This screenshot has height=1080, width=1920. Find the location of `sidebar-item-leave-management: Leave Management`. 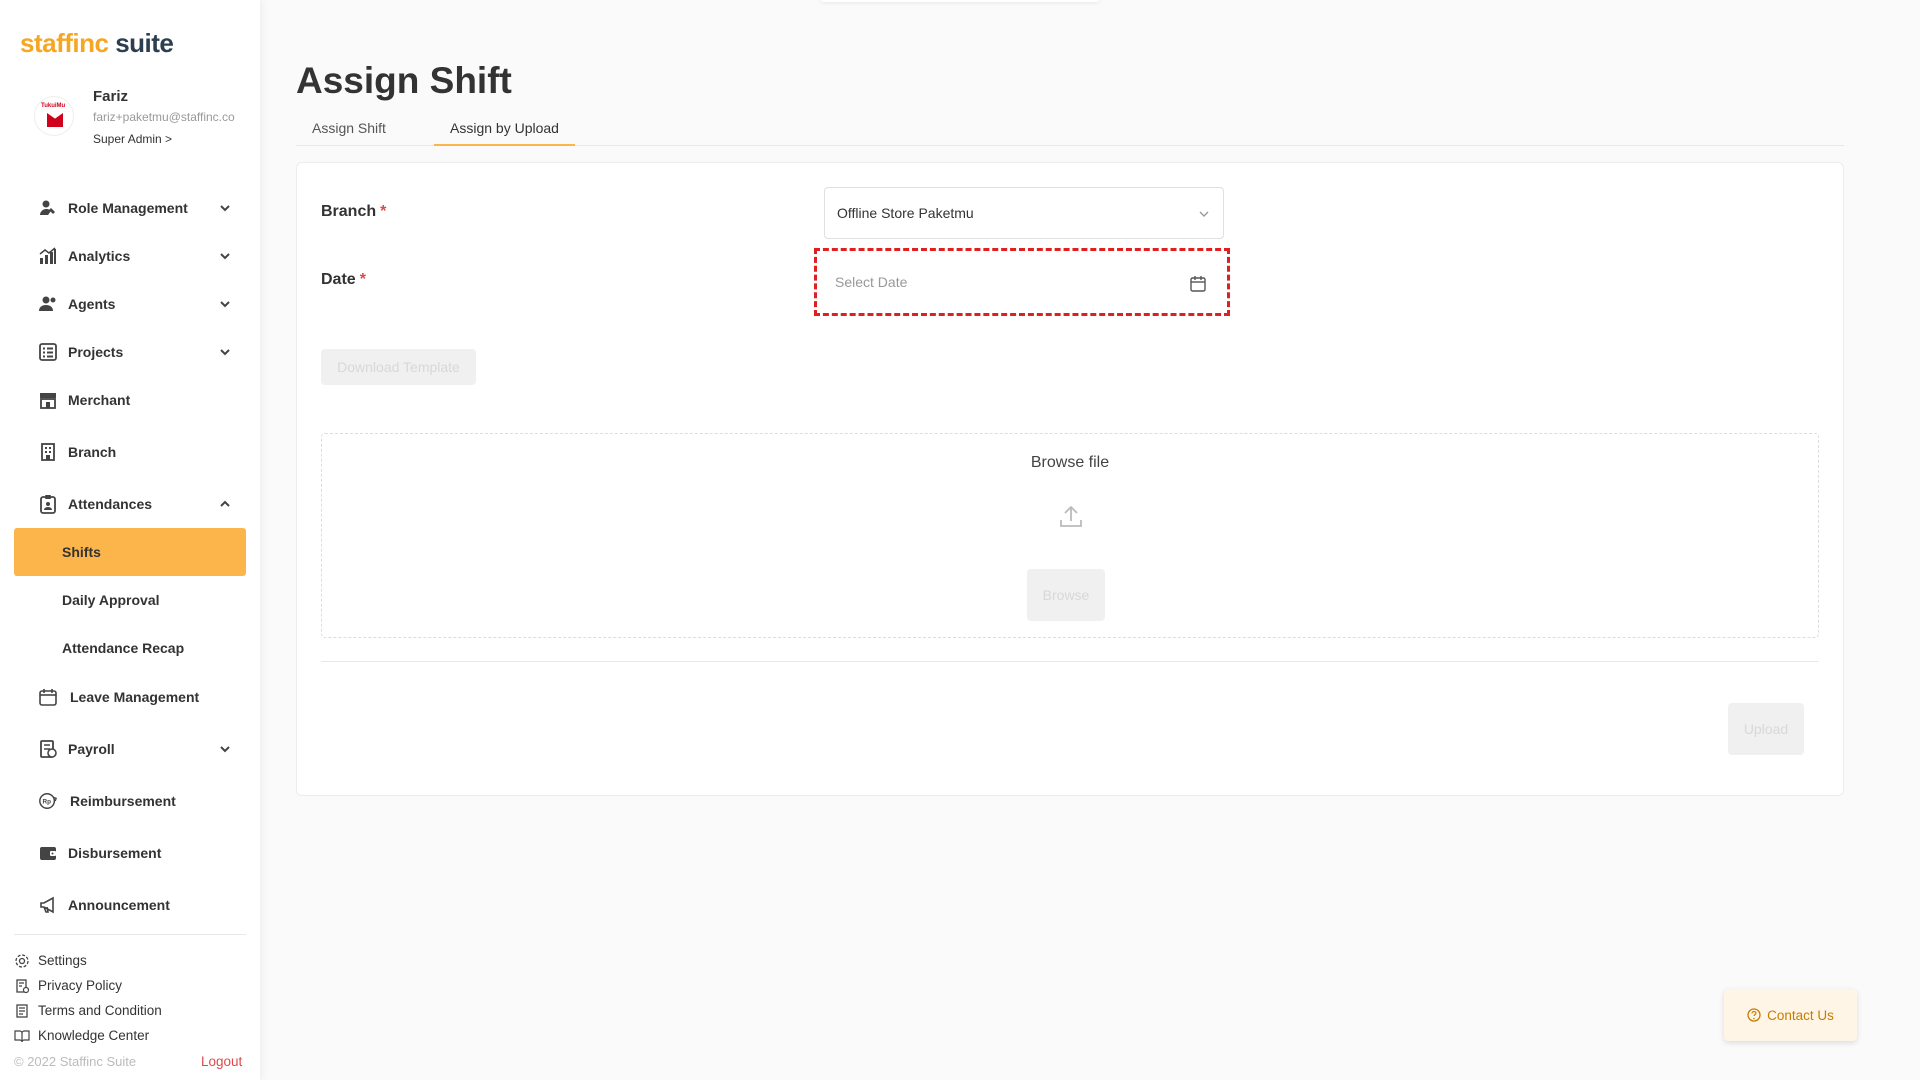

sidebar-item-leave-management: Leave Management is located at coordinates (130, 697).